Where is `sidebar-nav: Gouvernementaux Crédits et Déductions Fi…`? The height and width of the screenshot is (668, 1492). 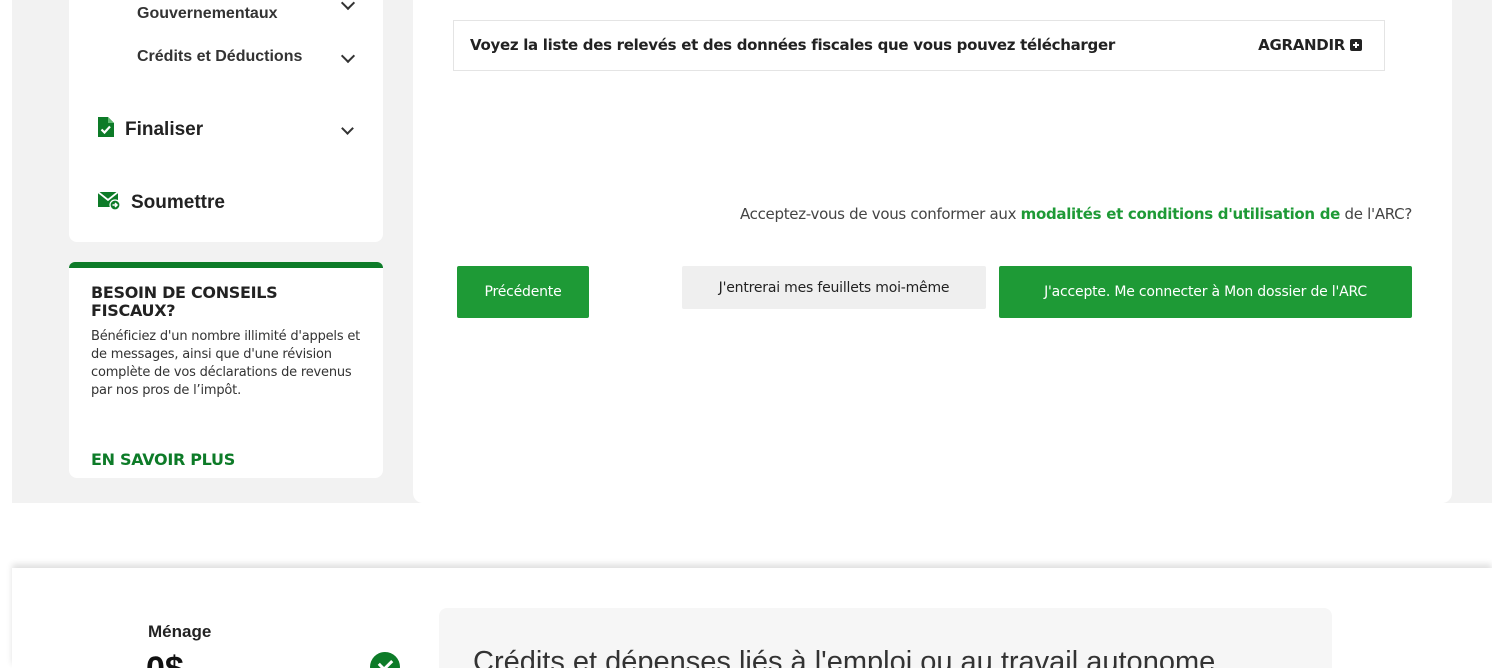 sidebar-nav: Gouvernementaux Crédits et Déductions Fi… is located at coordinates (226, 121).